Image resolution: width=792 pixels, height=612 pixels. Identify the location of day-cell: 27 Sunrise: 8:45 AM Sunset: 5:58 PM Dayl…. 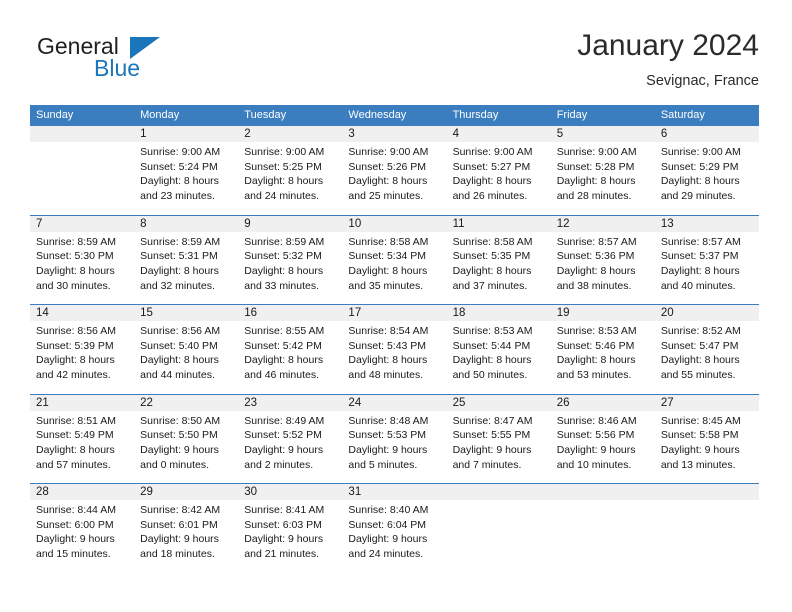
(706, 438).